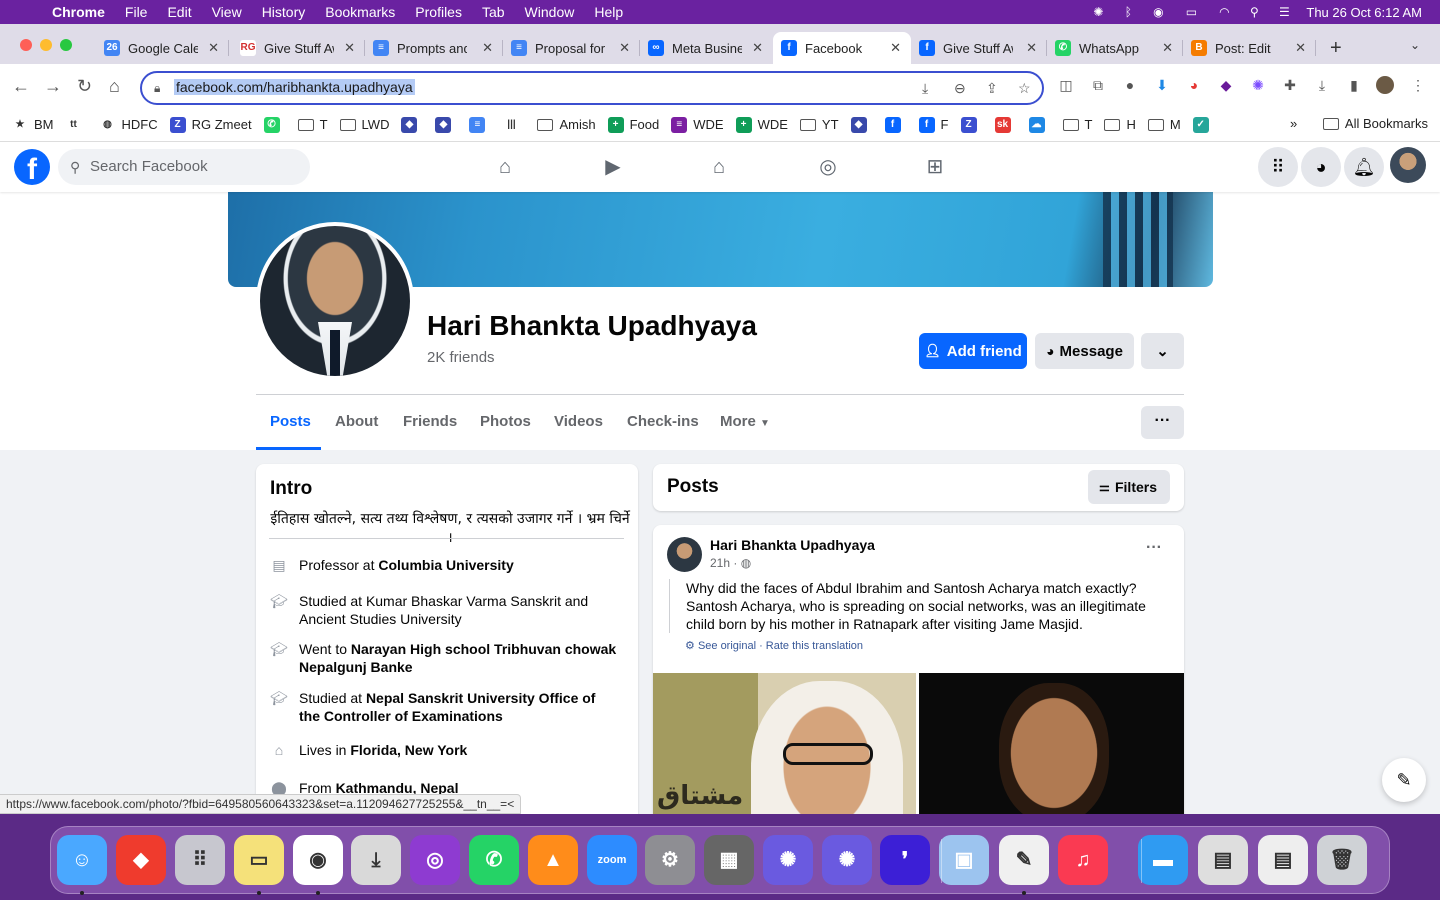 This screenshot has width=1440, height=900. What do you see at coordinates (1254, 12) in the screenshot?
I see `spotlight-search-icon: ⚲` at bounding box center [1254, 12].